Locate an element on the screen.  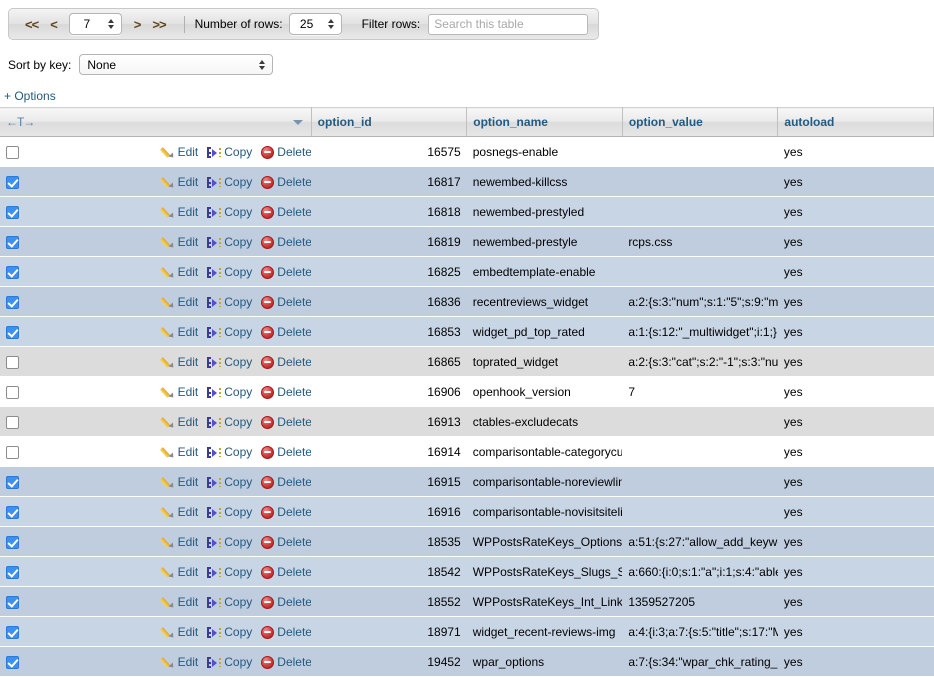
previous-page-button: < is located at coordinates (53, 24).